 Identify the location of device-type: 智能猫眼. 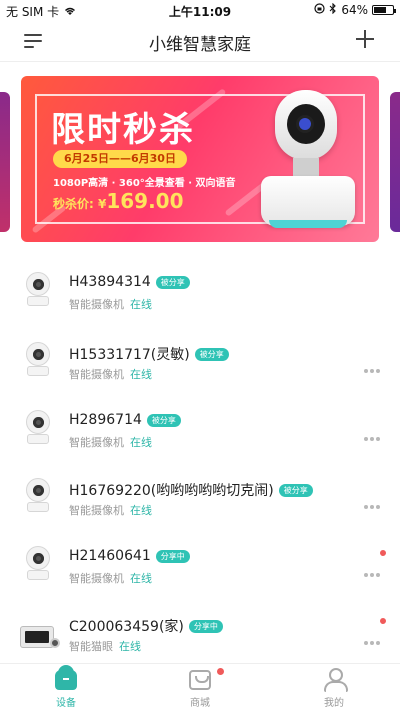
(91, 646).